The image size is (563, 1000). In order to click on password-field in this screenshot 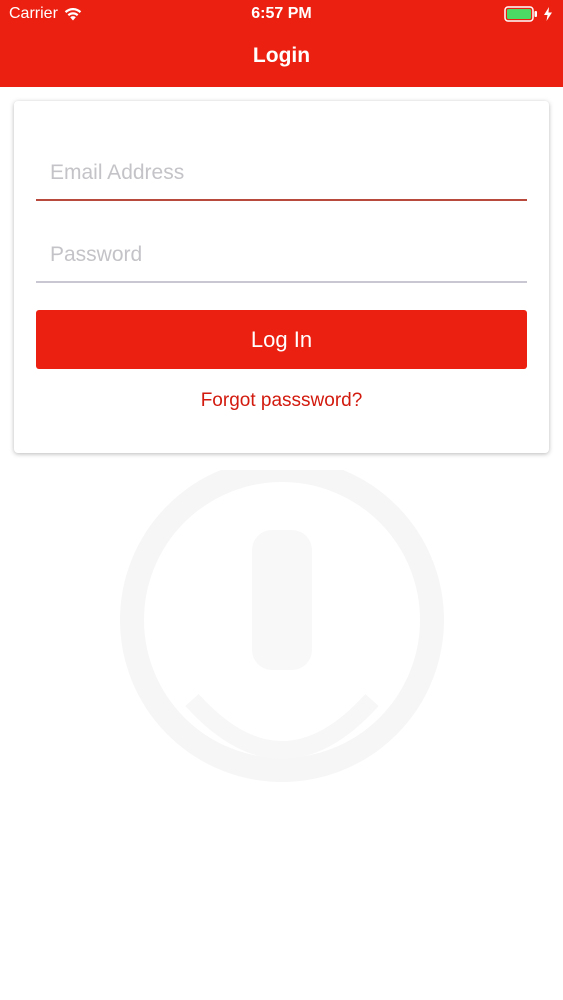, I will do `click(281, 255)`.